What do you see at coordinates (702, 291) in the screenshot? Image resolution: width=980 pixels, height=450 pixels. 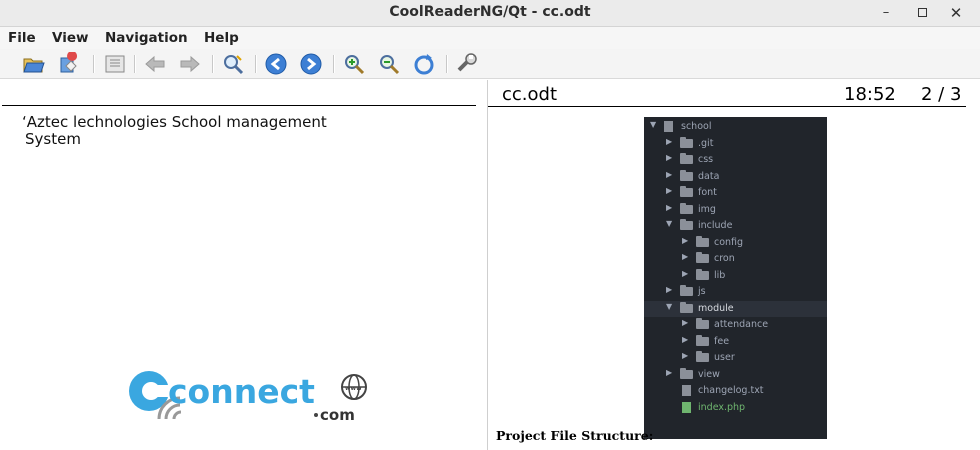 I see `tree-node-label: js` at bounding box center [702, 291].